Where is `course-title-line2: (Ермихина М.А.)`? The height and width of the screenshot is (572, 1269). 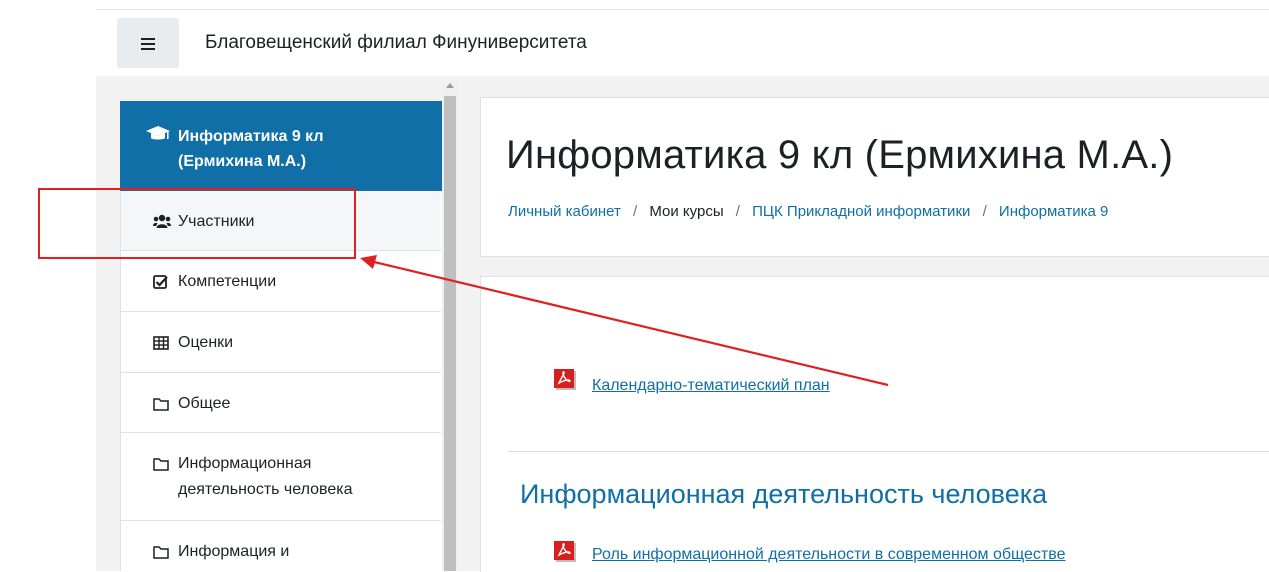
course-title-line2: (Ермихина М.А.) is located at coordinates (242, 161).